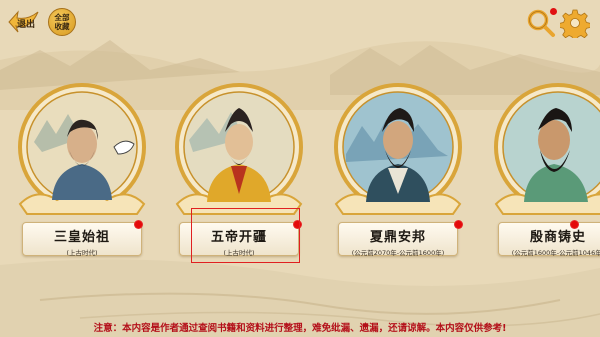 The width and height of the screenshot is (600, 337). I want to click on card-title: 夏鼎安邦, so click(397, 237).